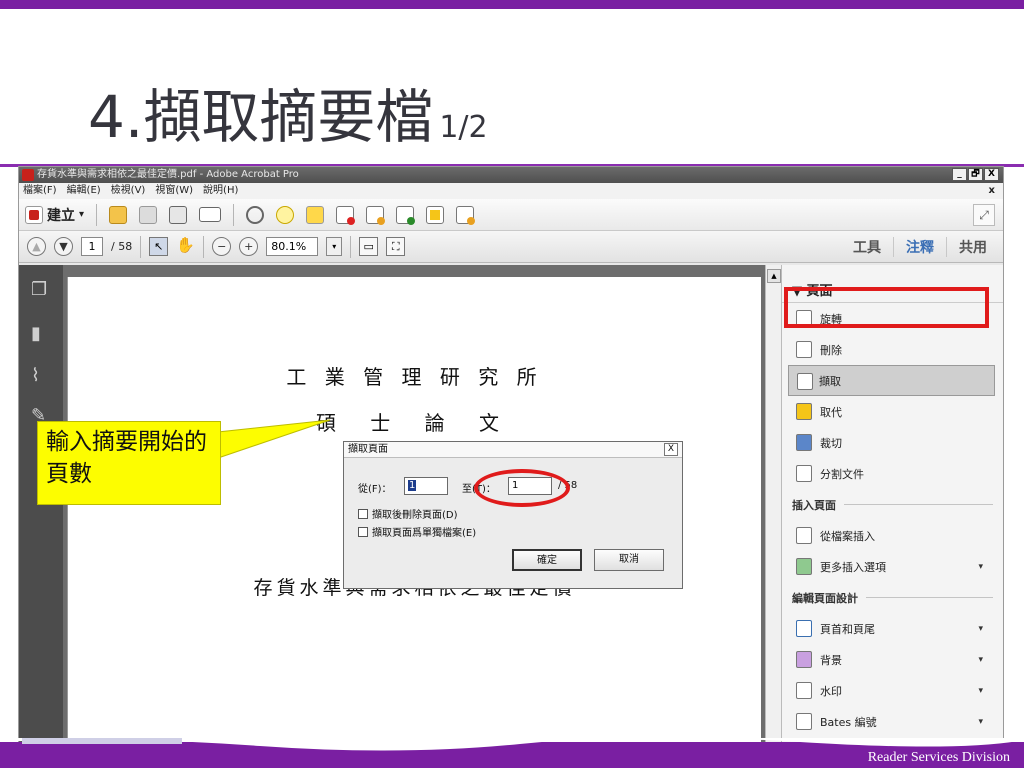  I want to click on highlight-to-field-ellipse, so click(522, 488).